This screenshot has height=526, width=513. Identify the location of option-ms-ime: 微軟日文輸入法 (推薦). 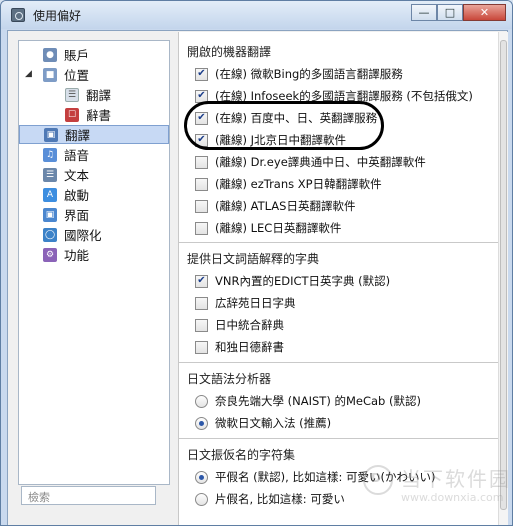
(263, 423).